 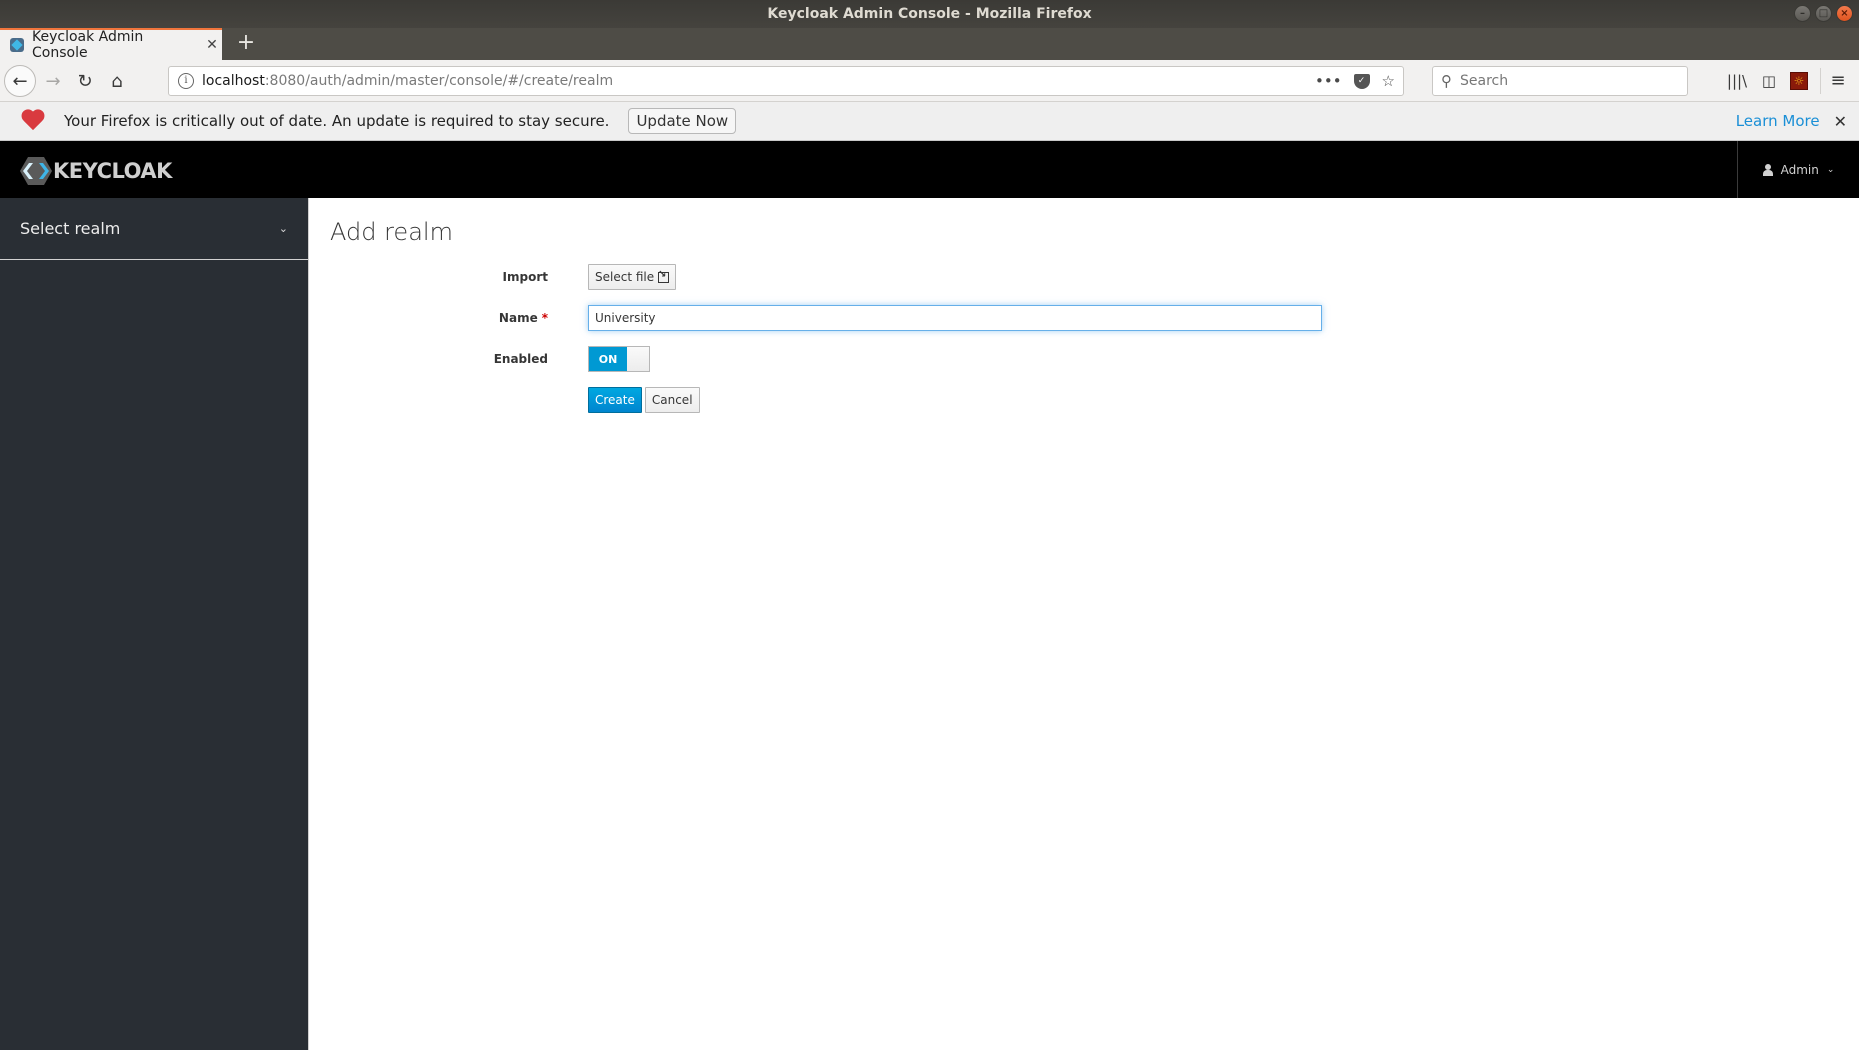 What do you see at coordinates (929, 169) in the screenshot?
I see `app-header: KEYCLOAK Admin ⌄` at bounding box center [929, 169].